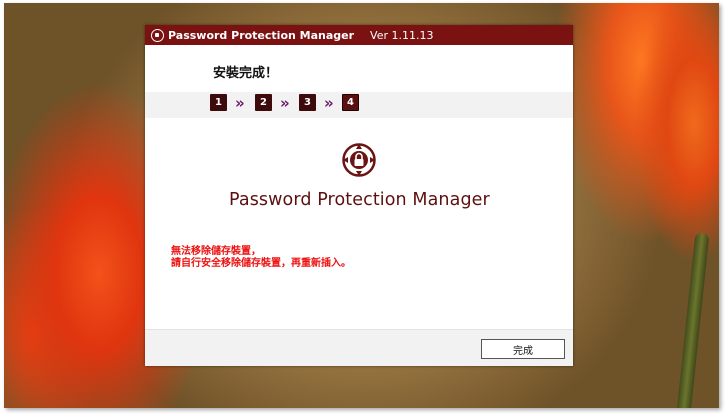 The height and width of the screenshot is (417, 728). What do you see at coordinates (261, 35) in the screenshot?
I see `window-title: Password Protection Manager` at bounding box center [261, 35].